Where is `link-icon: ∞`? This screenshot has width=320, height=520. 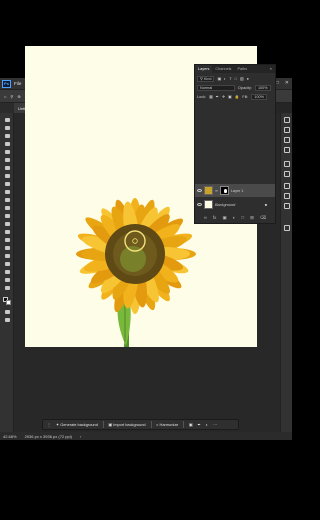 link-icon: ∞ is located at coordinates (216, 190).